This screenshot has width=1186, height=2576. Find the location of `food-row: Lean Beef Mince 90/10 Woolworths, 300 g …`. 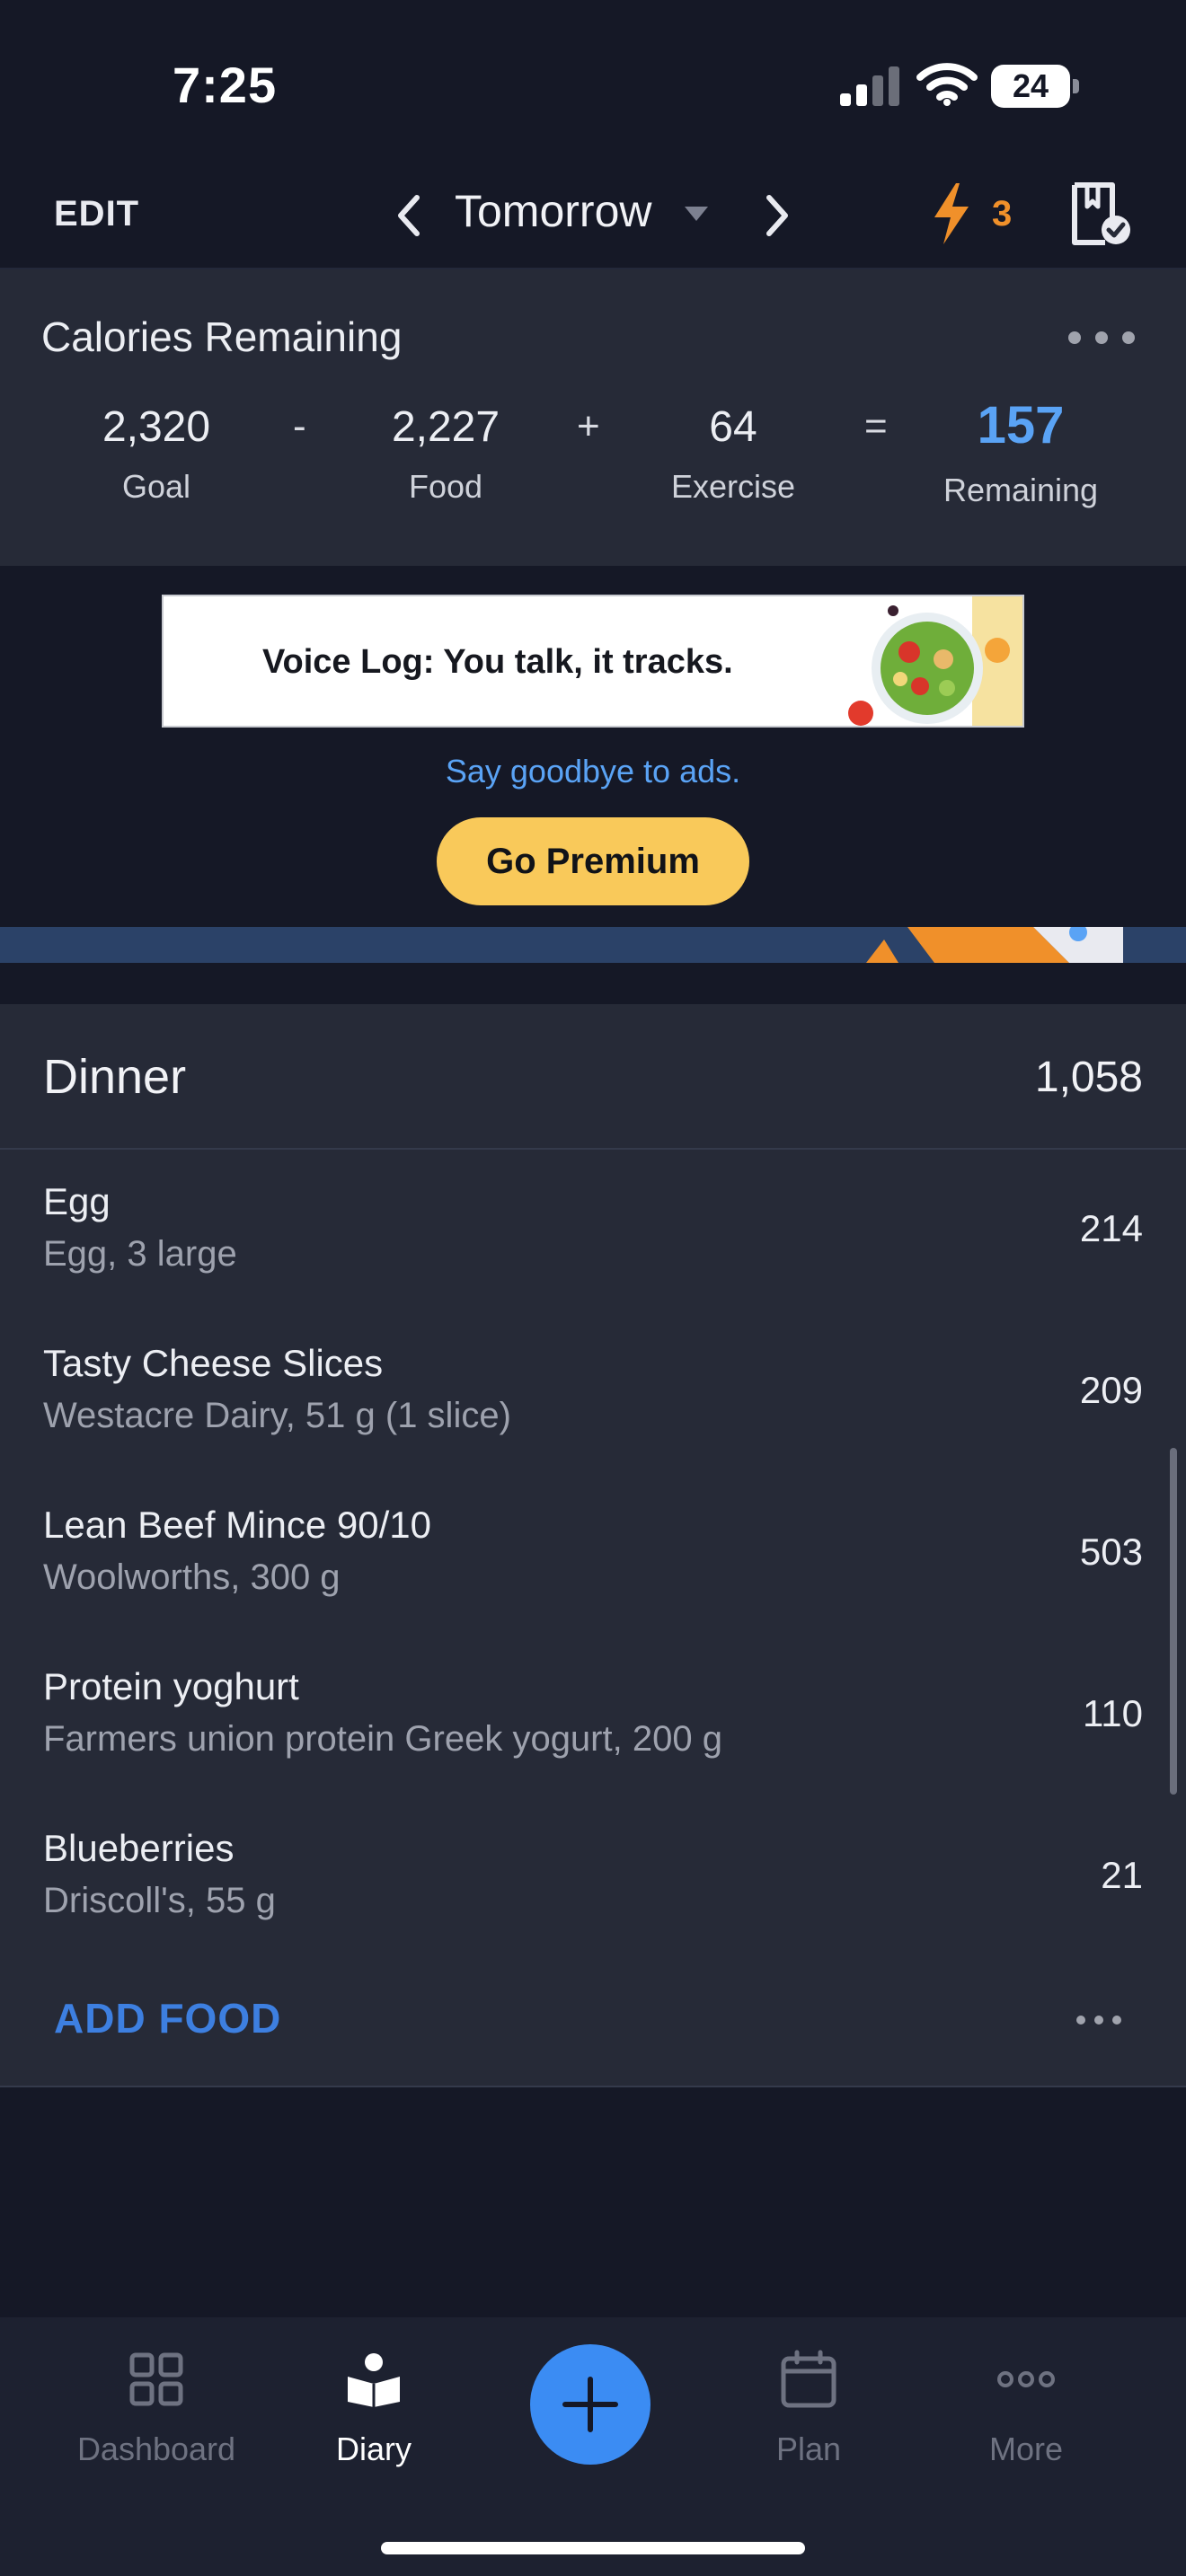

food-row: Lean Beef Mince 90/10 Woolworths, 300 g … is located at coordinates (593, 1555).